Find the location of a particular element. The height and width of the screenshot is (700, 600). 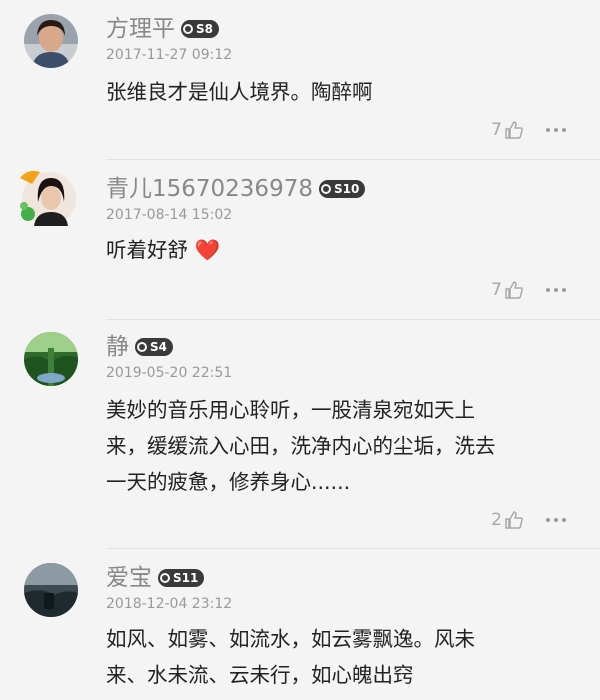

comment-text: 如风、如雾、如流水，如云雾飘逸。风未 来、水未流、云未行，如心魄出窍 is located at coordinates (290, 657).